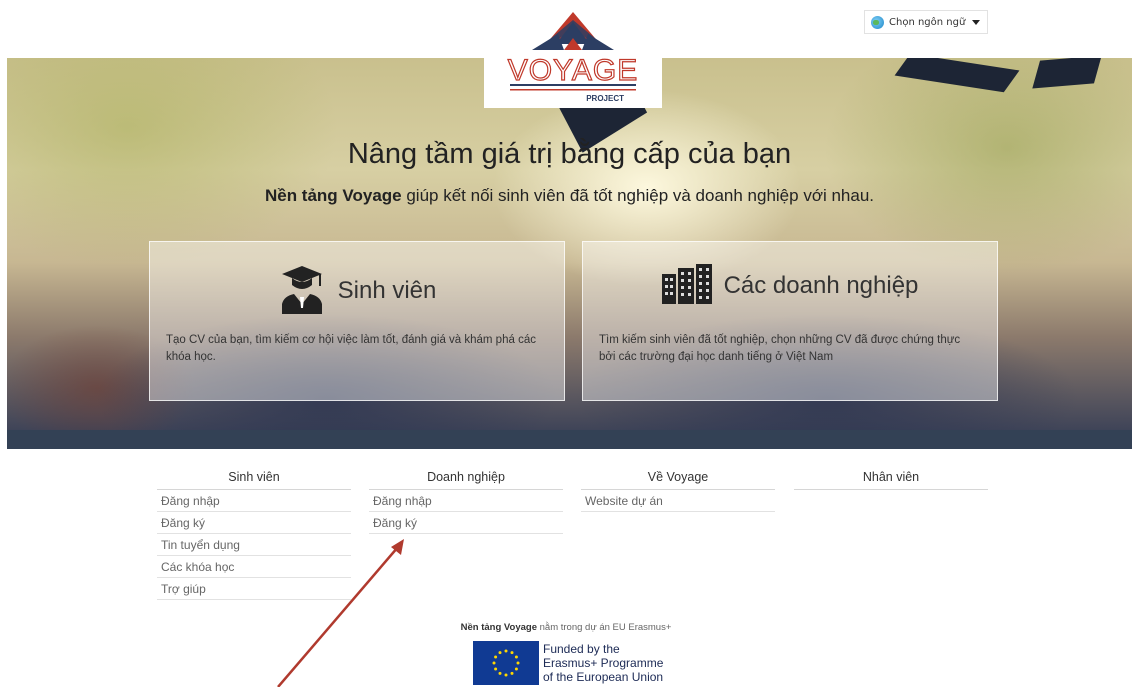 The width and height of the screenshot is (1132, 687). I want to click on caret-down-icon, so click(976, 22).